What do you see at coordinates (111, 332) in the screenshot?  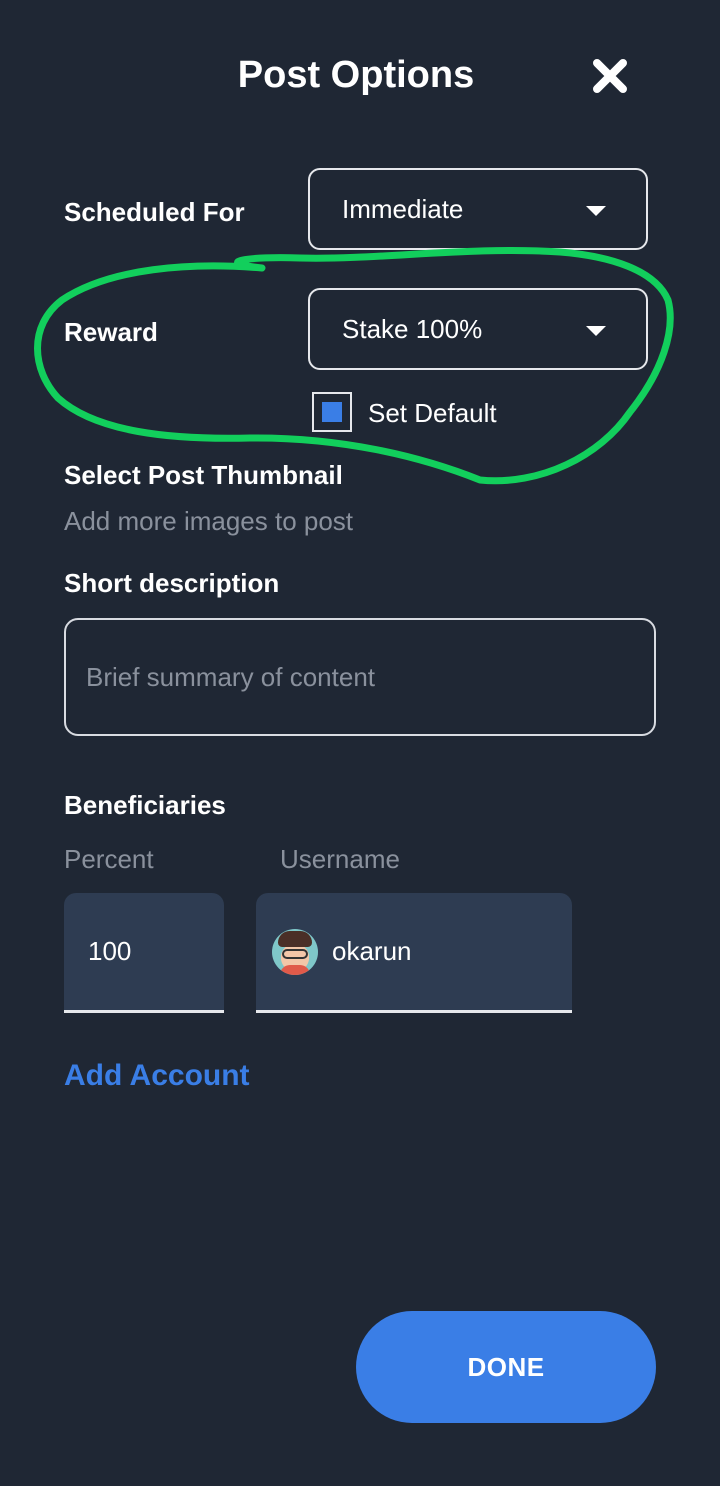 I see `reward-label: Reward` at bounding box center [111, 332].